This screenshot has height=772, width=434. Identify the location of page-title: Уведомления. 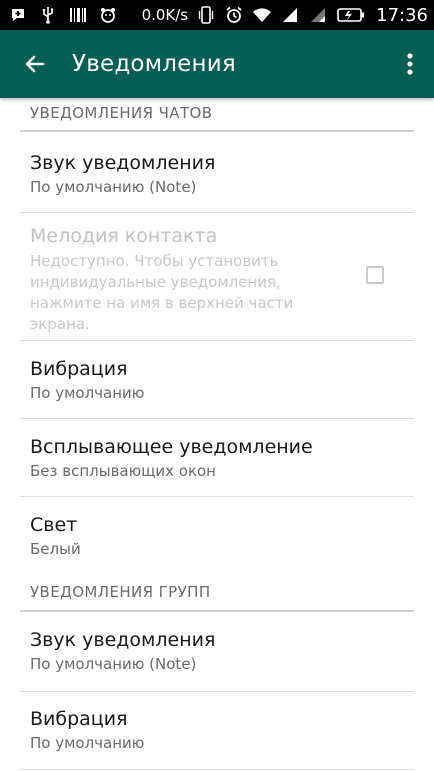
(154, 64).